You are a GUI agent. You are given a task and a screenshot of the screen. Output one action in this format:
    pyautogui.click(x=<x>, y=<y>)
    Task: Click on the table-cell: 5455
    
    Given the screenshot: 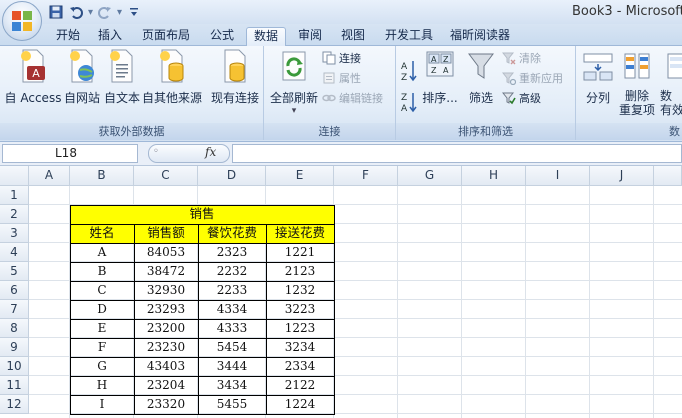 What is the action you would take?
    pyautogui.click(x=232, y=404)
    